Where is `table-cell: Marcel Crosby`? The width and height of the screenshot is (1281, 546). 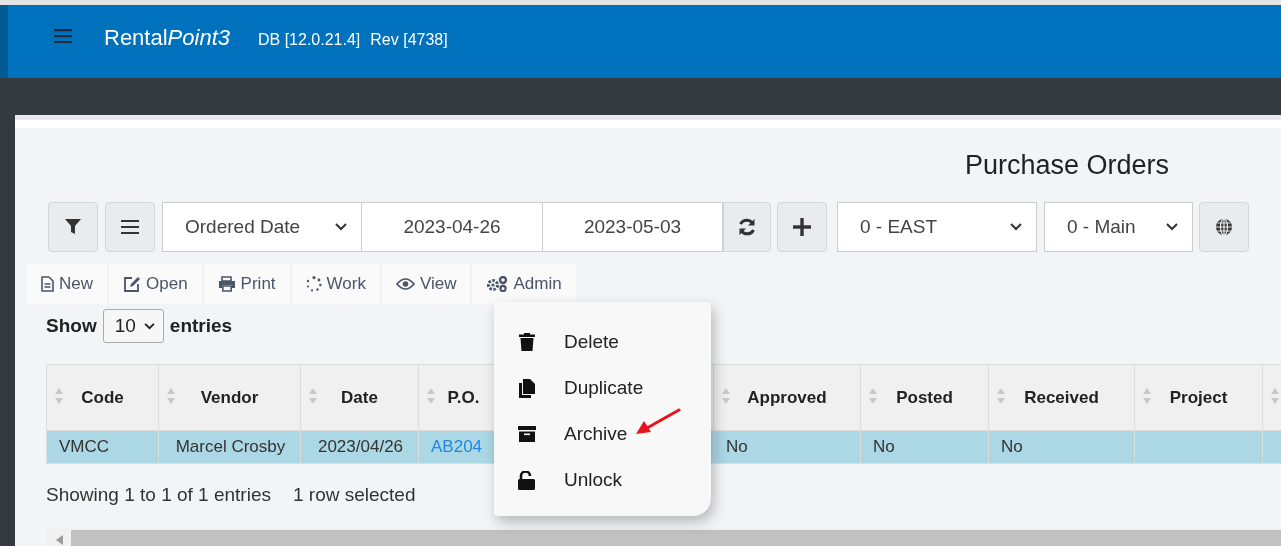
table-cell: Marcel Crosby is located at coordinates (230, 446).